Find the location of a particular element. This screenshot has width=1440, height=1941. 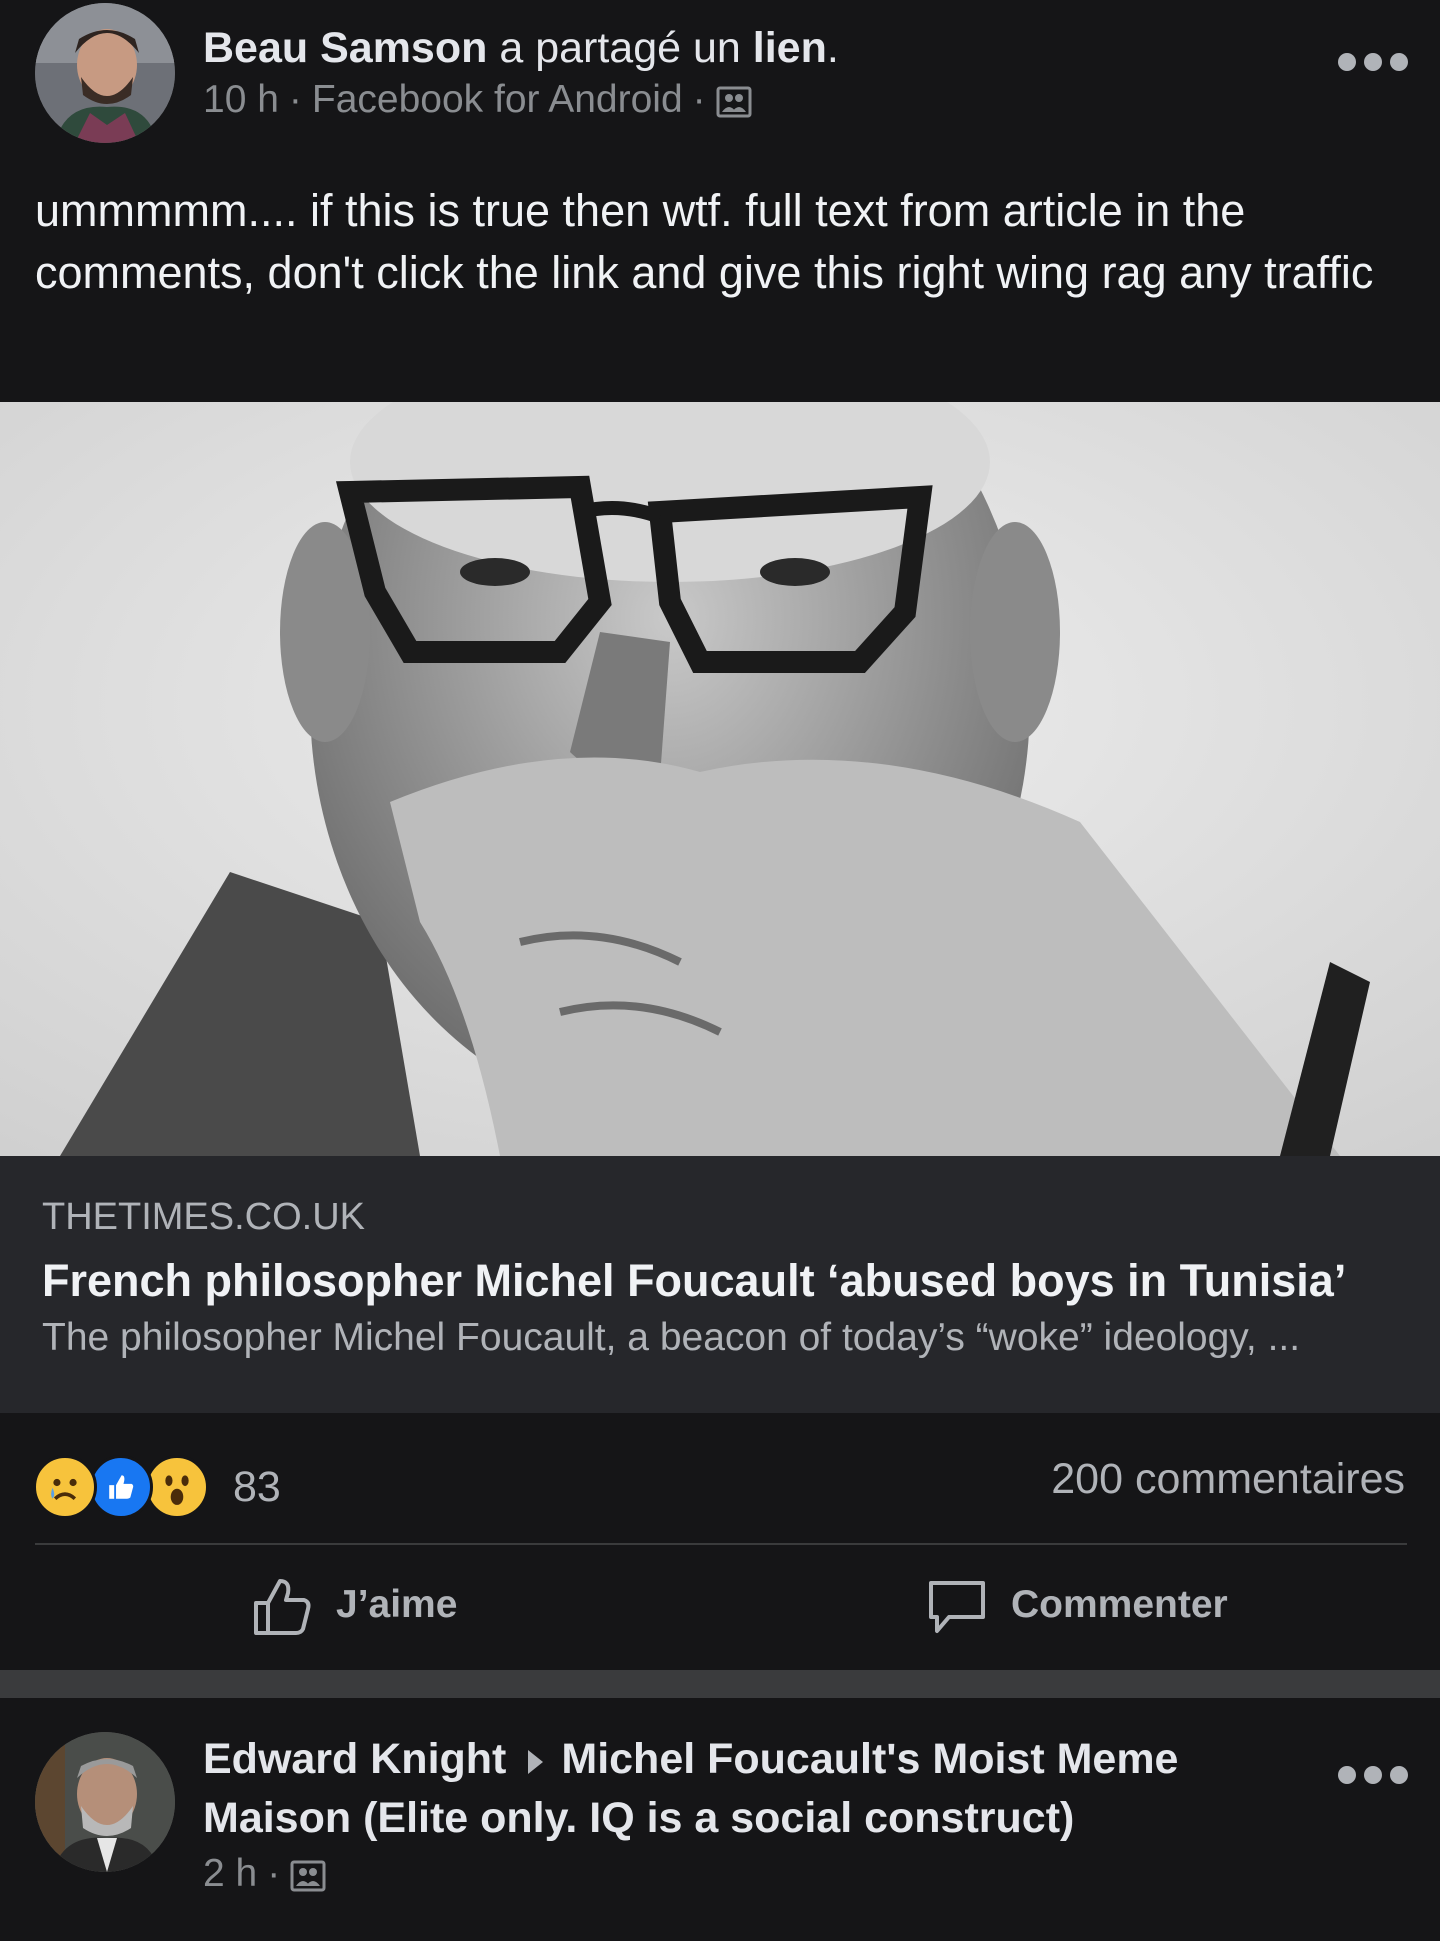

post-title-line: Beau Samson a partagé un lien. is located at coordinates (521, 48).